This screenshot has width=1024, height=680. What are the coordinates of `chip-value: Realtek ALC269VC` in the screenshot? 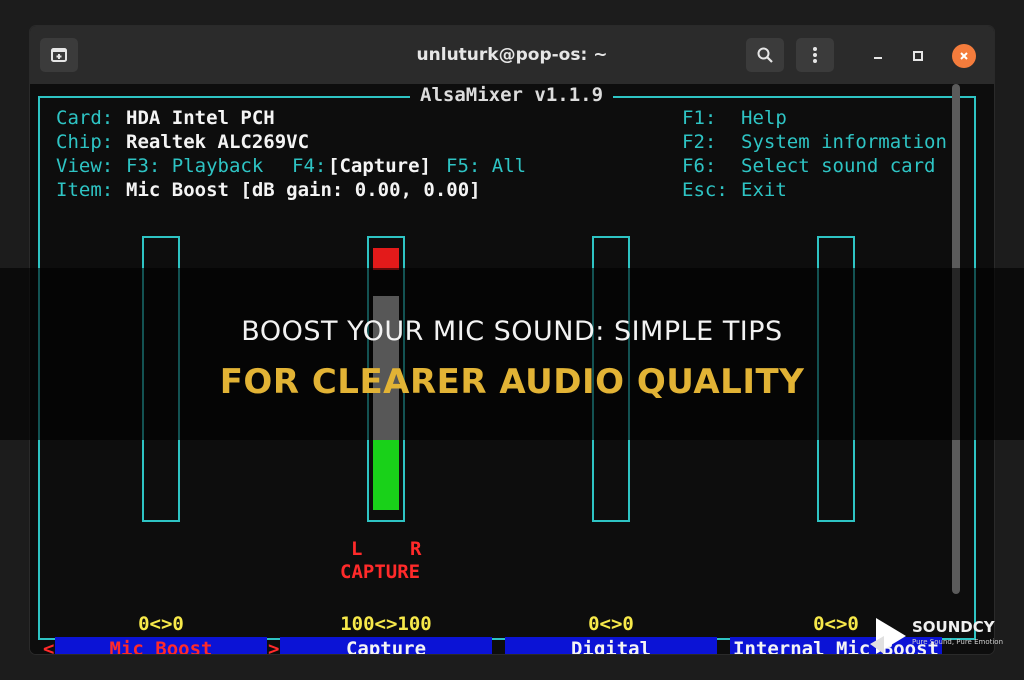 It's located at (218, 142).